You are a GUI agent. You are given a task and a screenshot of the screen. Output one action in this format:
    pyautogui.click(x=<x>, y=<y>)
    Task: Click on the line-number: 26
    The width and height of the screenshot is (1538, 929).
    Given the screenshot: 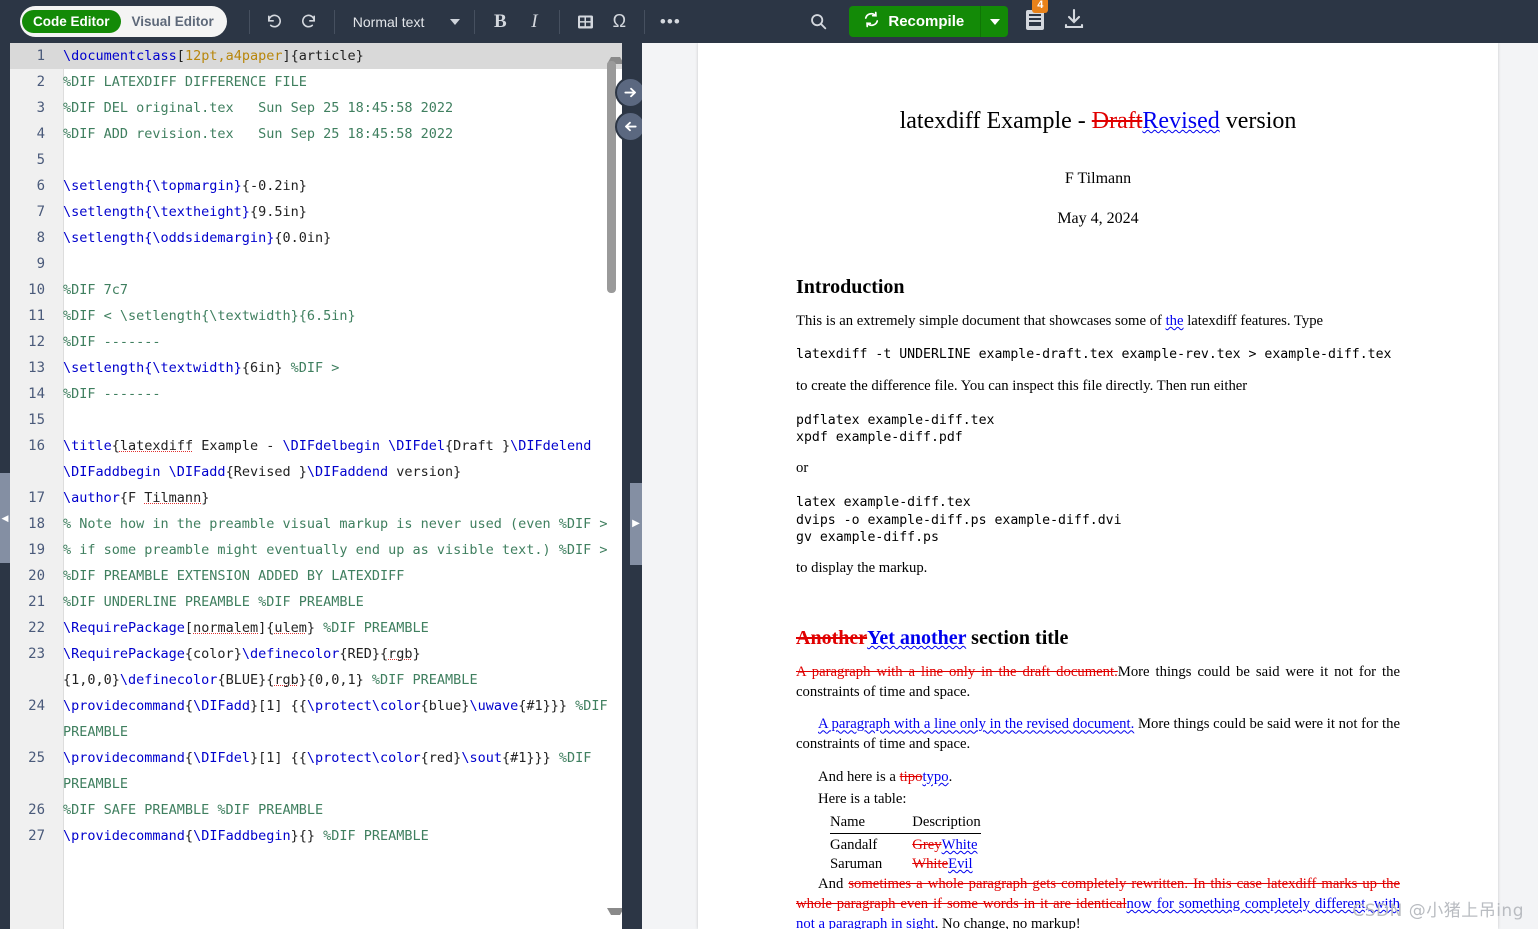 What is the action you would take?
    pyautogui.click(x=36, y=810)
    